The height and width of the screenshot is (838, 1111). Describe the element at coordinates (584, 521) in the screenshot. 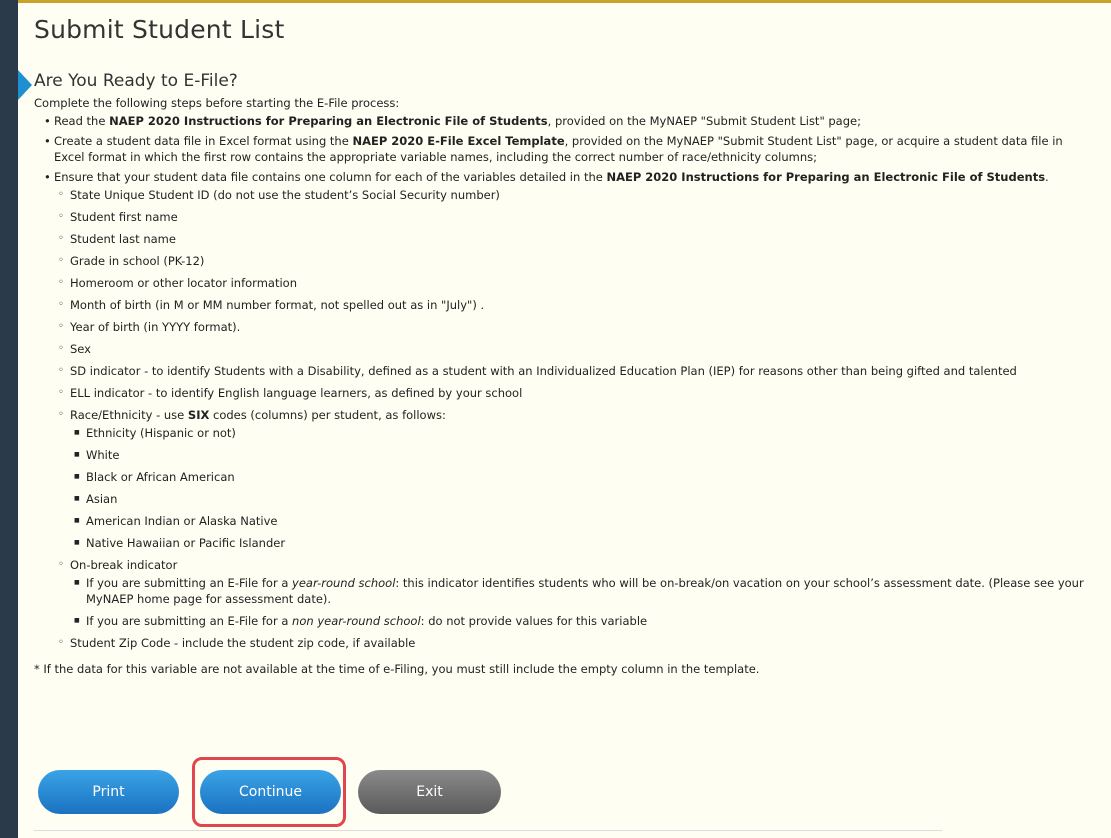

I see `race-item: American Indian or Alaska Native` at that location.